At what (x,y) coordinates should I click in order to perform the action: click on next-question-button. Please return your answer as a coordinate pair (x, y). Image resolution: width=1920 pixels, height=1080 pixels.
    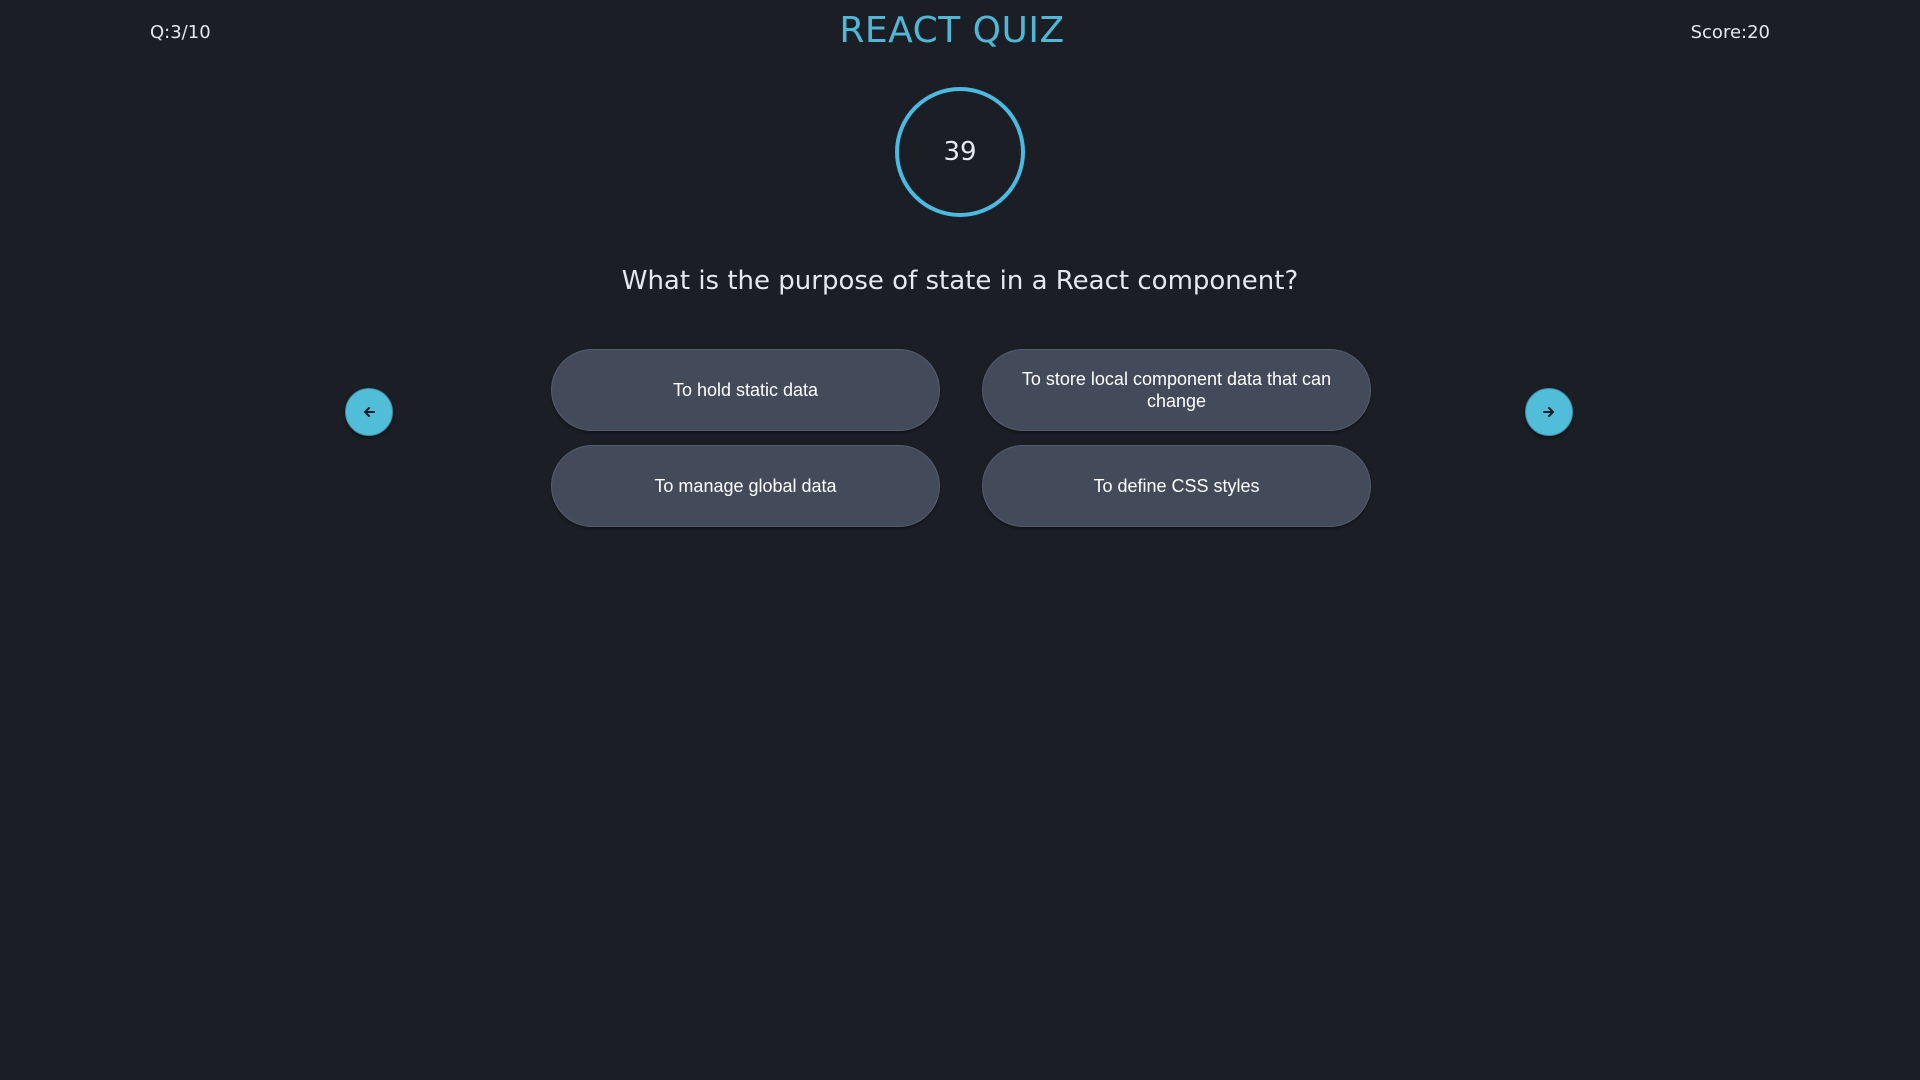
    Looking at the image, I should click on (1549, 412).